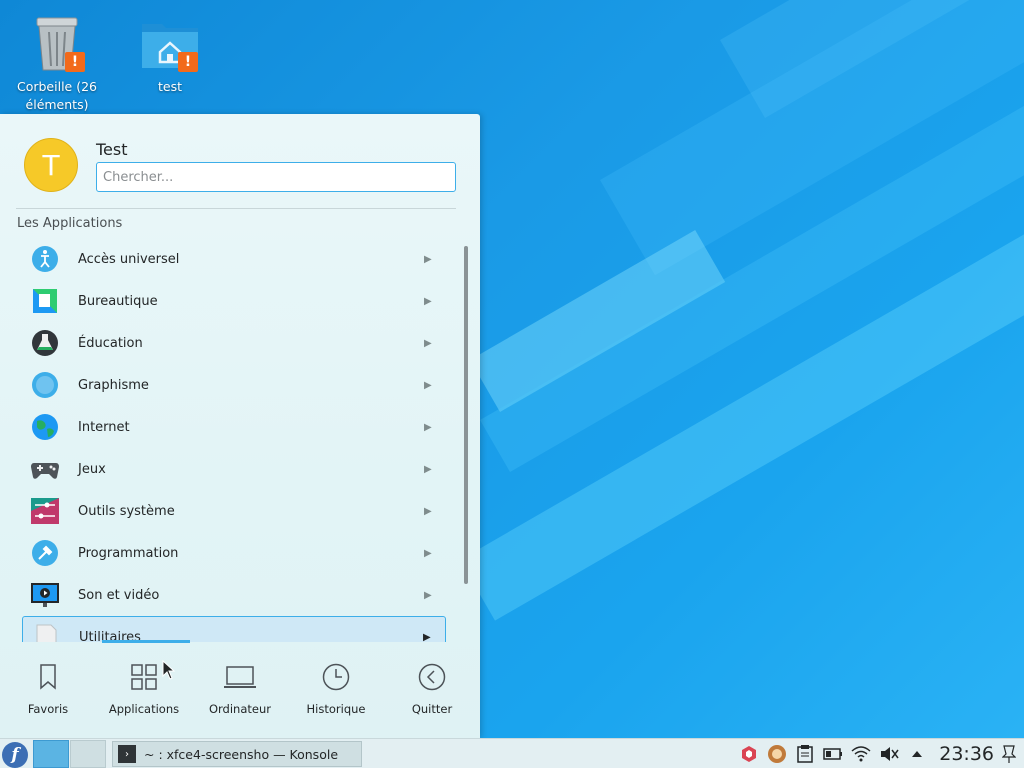 The width and height of the screenshot is (1024, 768). What do you see at coordinates (126, 511) in the screenshot?
I see `category-label: Outils système` at bounding box center [126, 511].